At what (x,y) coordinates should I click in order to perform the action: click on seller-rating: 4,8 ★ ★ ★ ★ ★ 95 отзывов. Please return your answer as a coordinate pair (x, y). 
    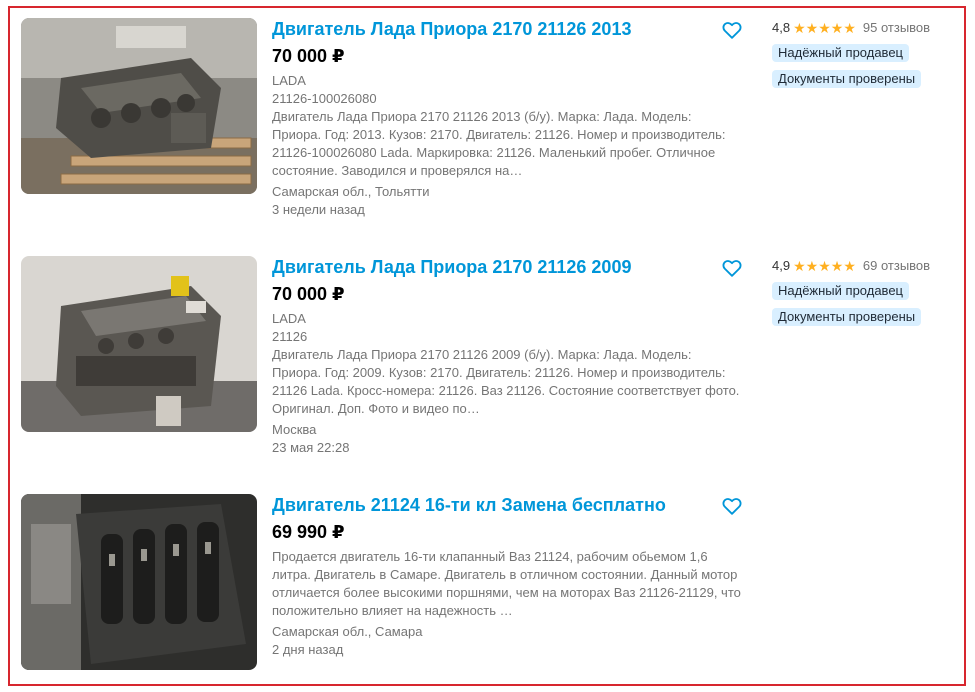
    Looking at the image, I should click on (867, 28).